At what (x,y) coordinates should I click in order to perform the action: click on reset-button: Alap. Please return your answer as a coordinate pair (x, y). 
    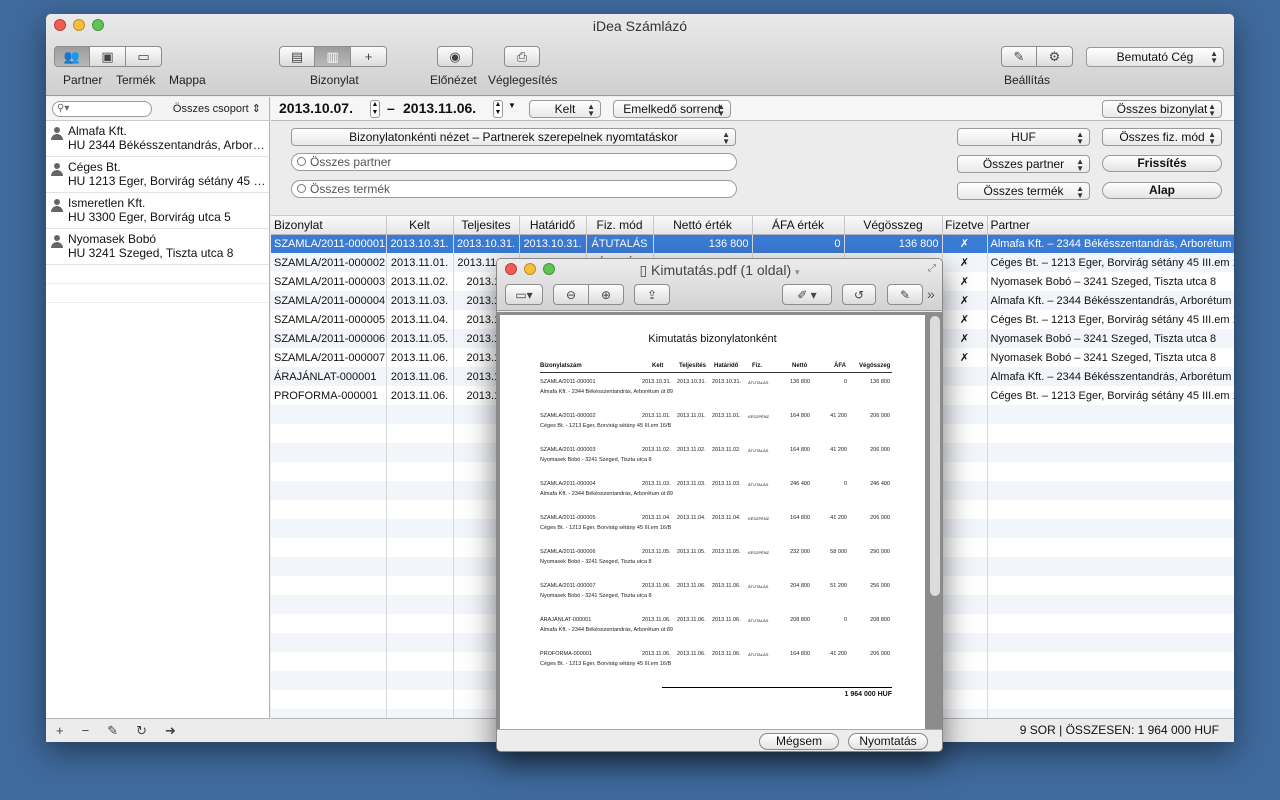
    Looking at the image, I should click on (1162, 190).